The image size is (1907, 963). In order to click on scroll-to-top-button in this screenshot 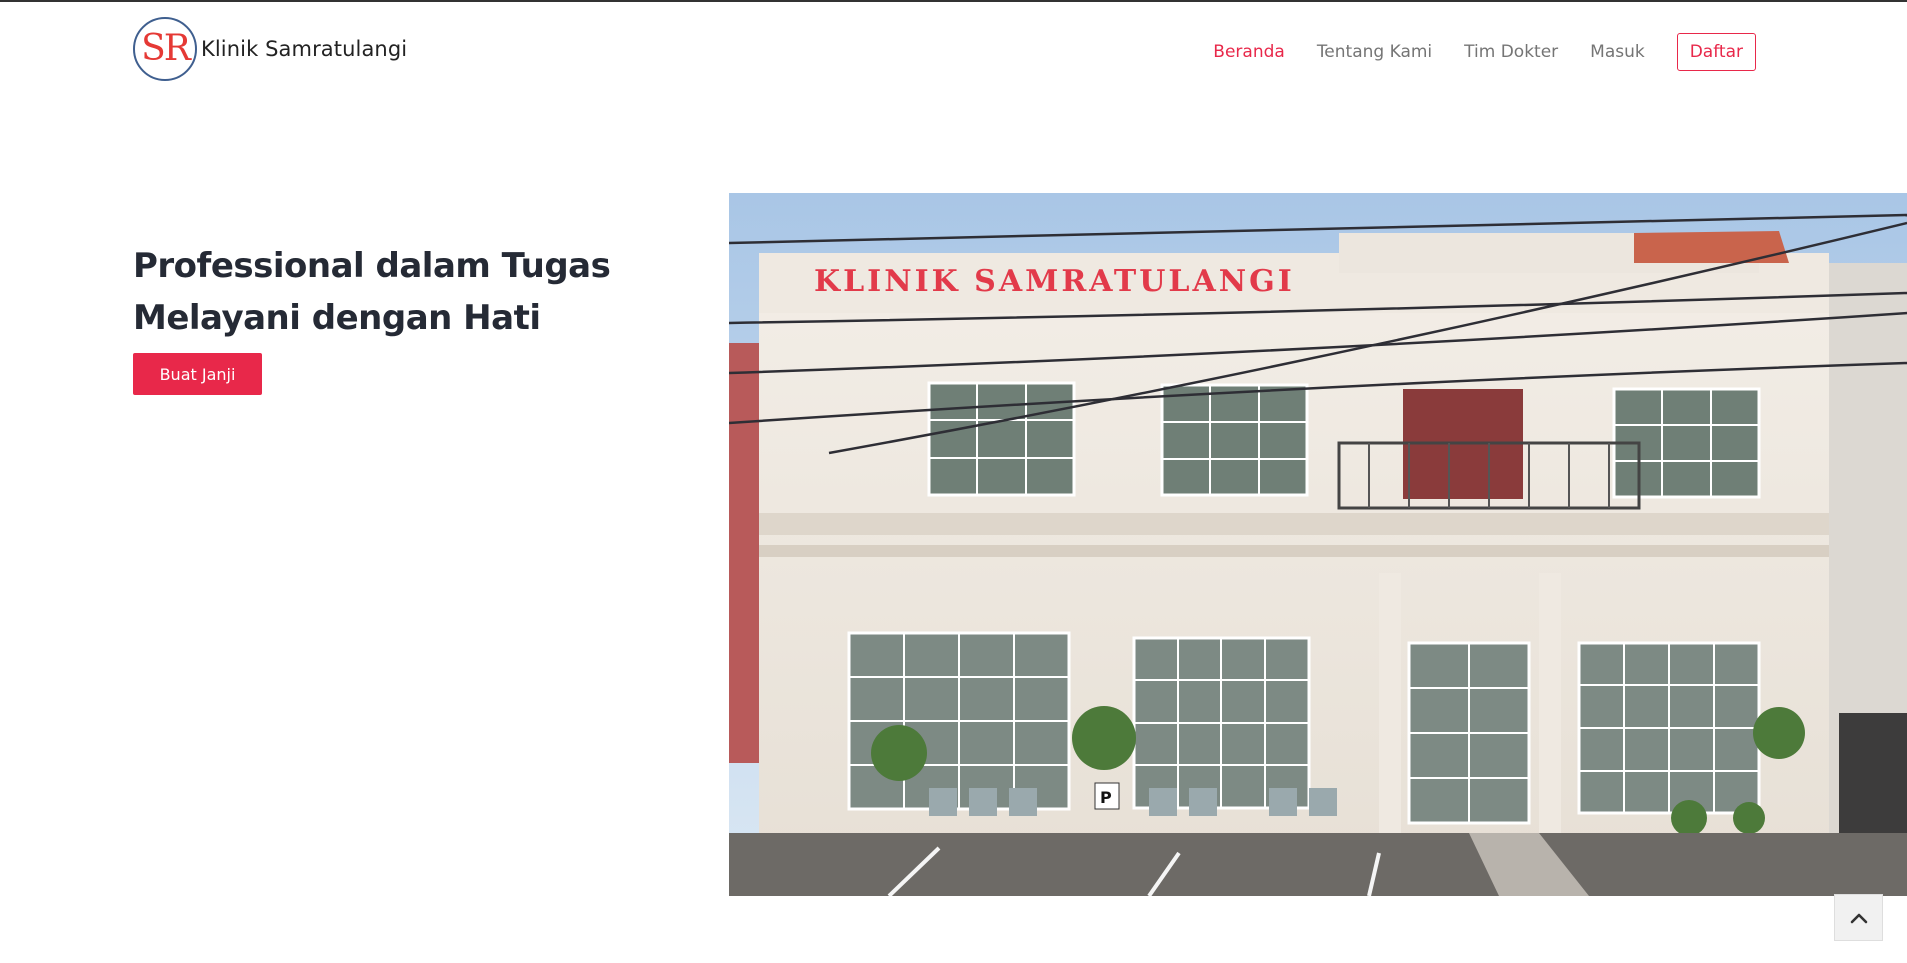, I will do `click(1858, 917)`.